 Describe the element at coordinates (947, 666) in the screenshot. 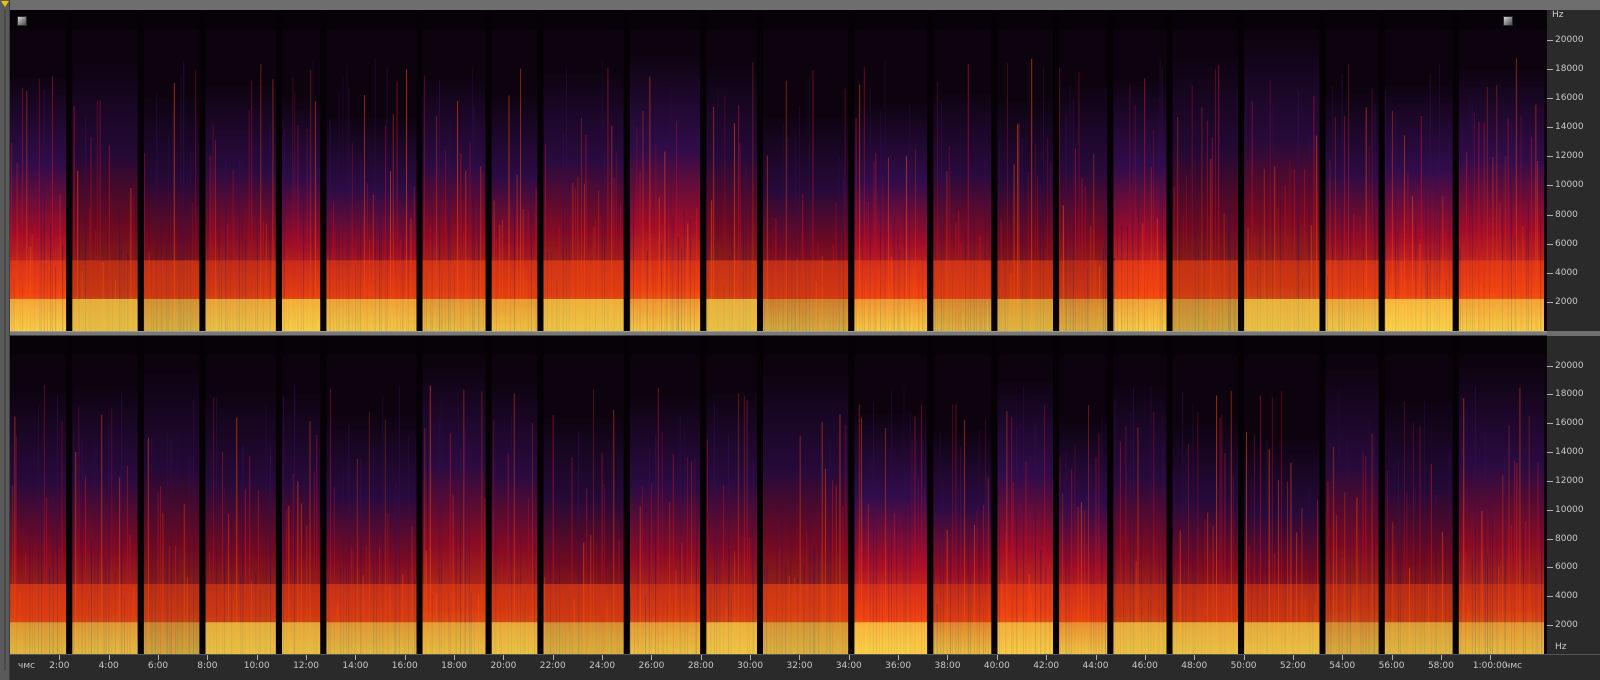

I see `time-tick-label: 38:00` at that location.